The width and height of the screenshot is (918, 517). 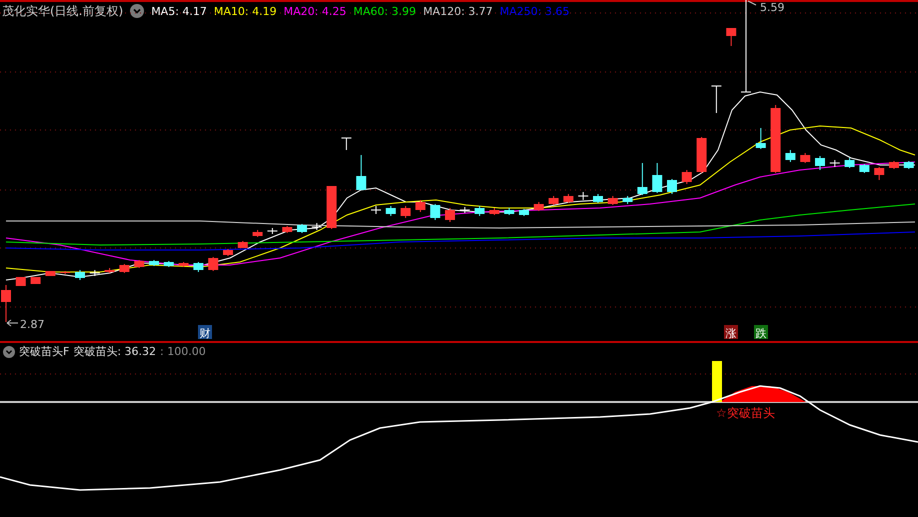 What do you see at coordinates (63, 11) in the screenshot?
I see `stock-title: 茂化实华(日线.前复权)` at bounding box center [63, 11].